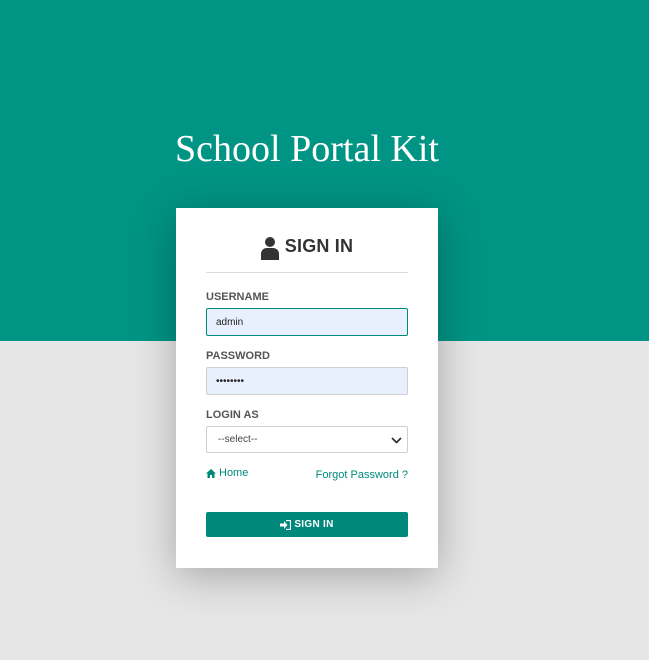 The image size is (649, 660). I want to click on forgot-password-link: Forgot Password ?, so click(362, 475).